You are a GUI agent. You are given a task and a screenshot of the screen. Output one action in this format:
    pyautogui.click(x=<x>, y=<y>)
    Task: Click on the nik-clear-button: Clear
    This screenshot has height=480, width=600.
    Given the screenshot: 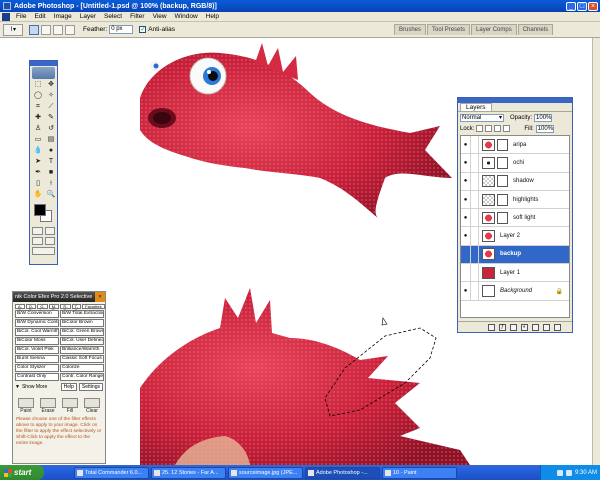 What is the action you would take?
    pyautogui.click(x=92, y=406)
    